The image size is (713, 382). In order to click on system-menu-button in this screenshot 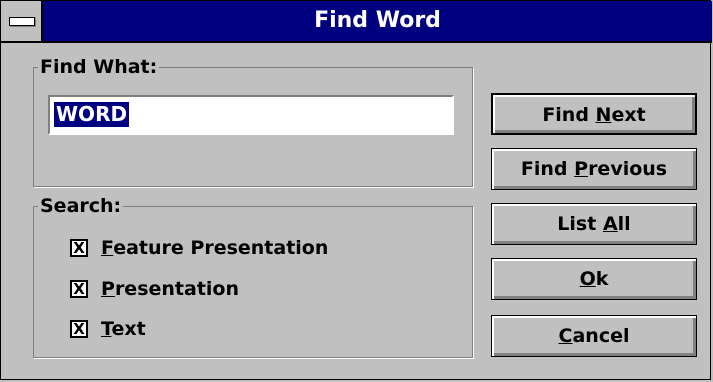, I will do `click(22, 21)`.